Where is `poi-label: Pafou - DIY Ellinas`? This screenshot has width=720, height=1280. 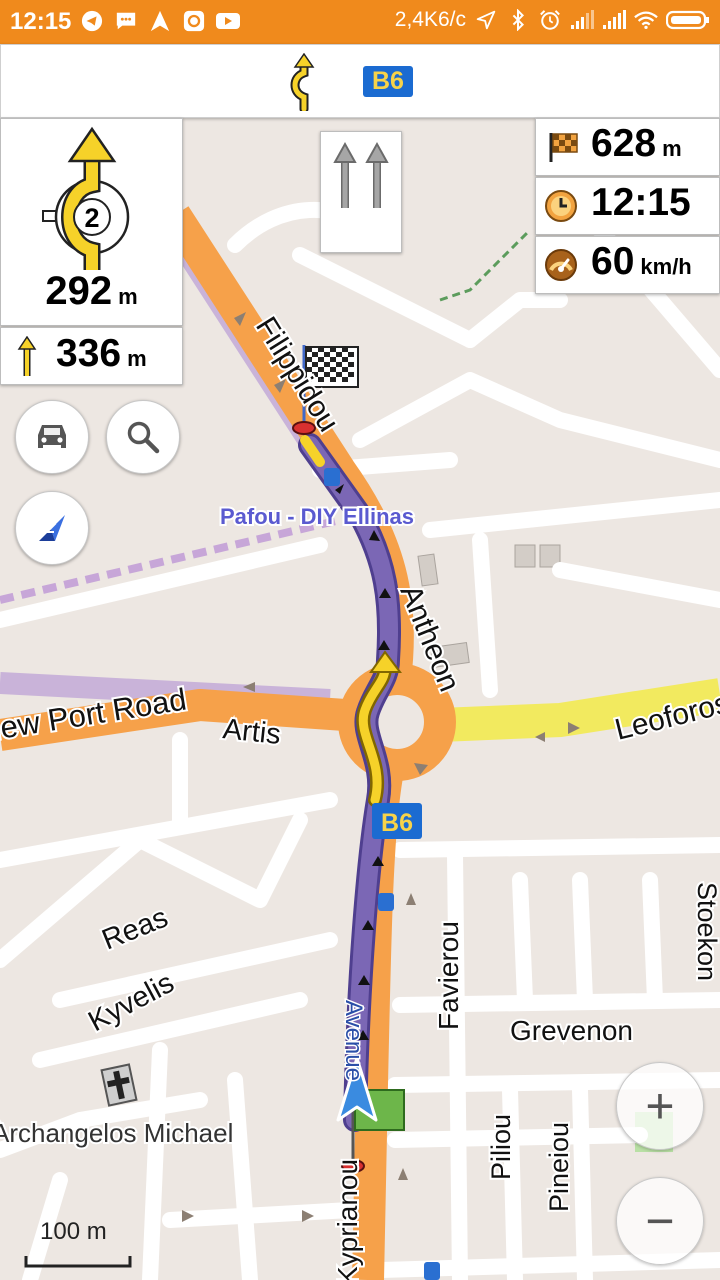
poi-label: Pafou - DIY Ellinas is located at coordinates (317, 516).